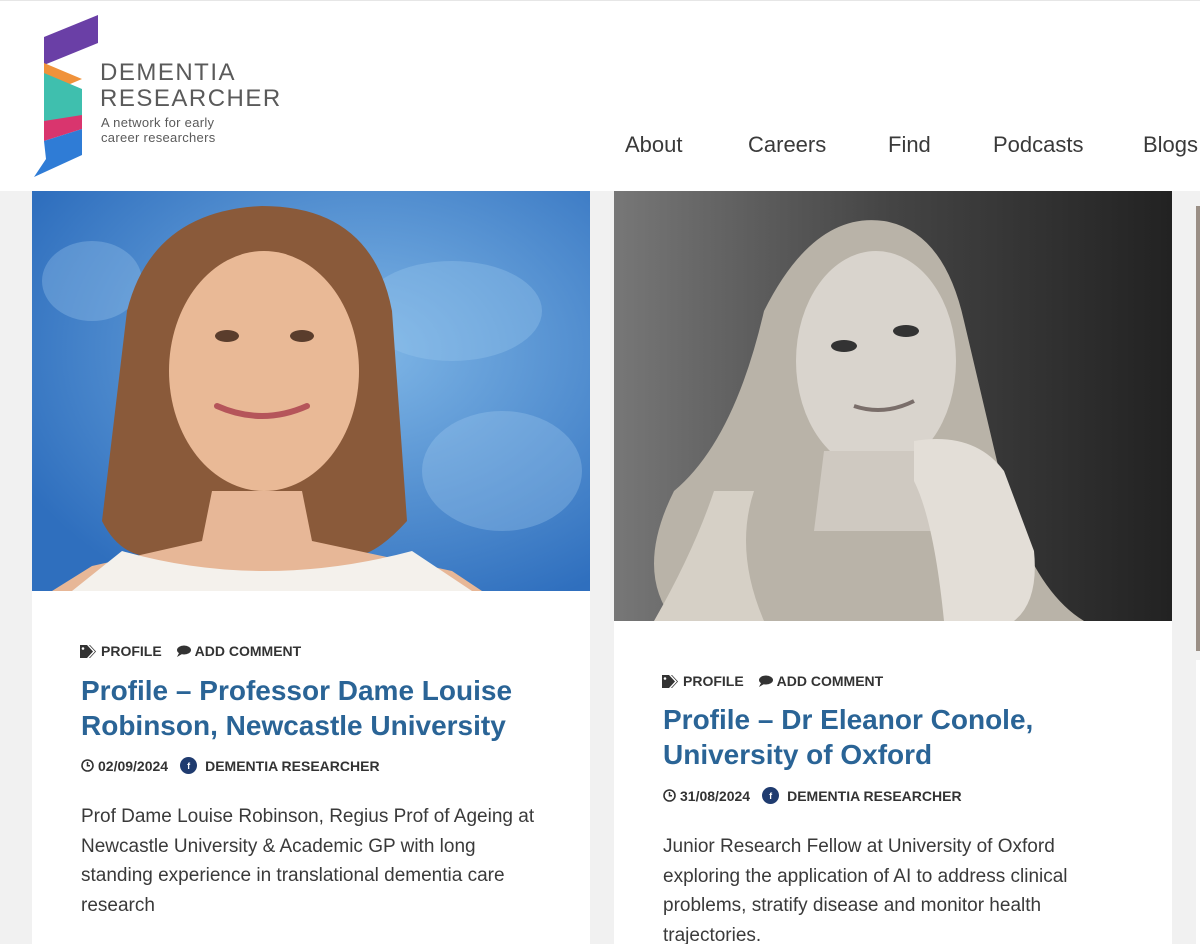  I want to click on post-date: 31/08/2024, so click(706, 796).